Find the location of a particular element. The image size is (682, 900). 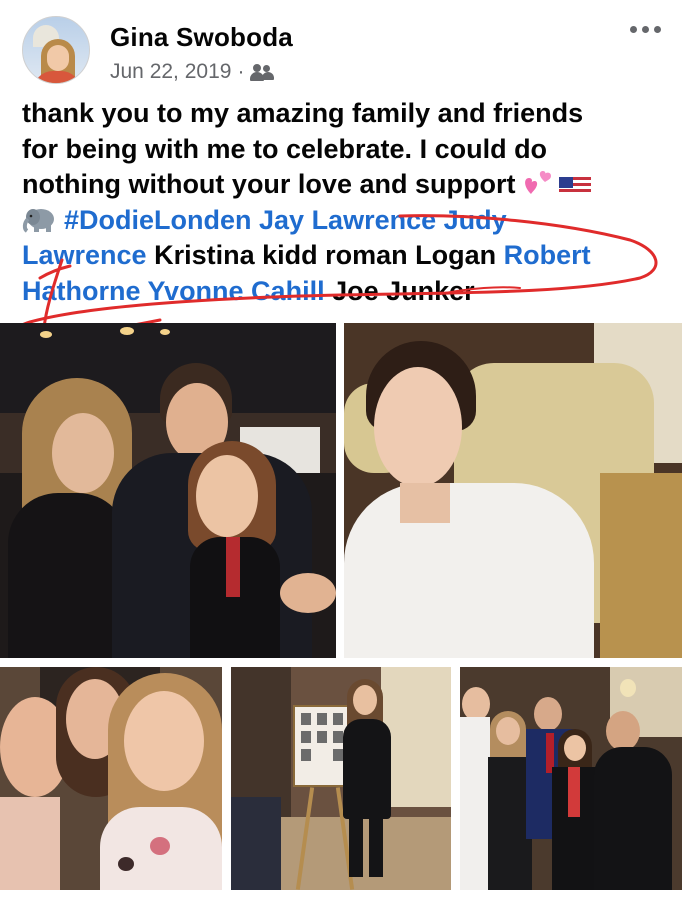

more-options-icon is located at coordinates (648, 29).